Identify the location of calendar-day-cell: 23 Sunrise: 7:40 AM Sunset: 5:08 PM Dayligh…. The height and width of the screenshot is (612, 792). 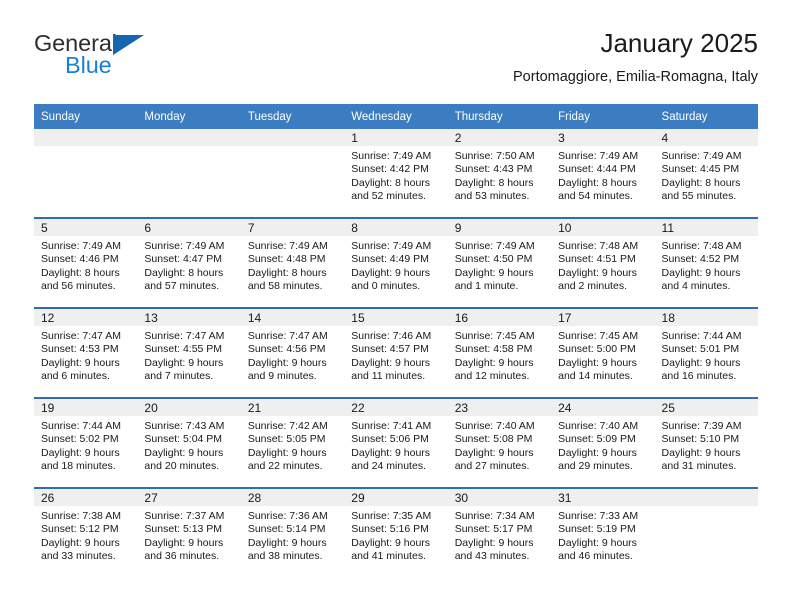
(499, 442).